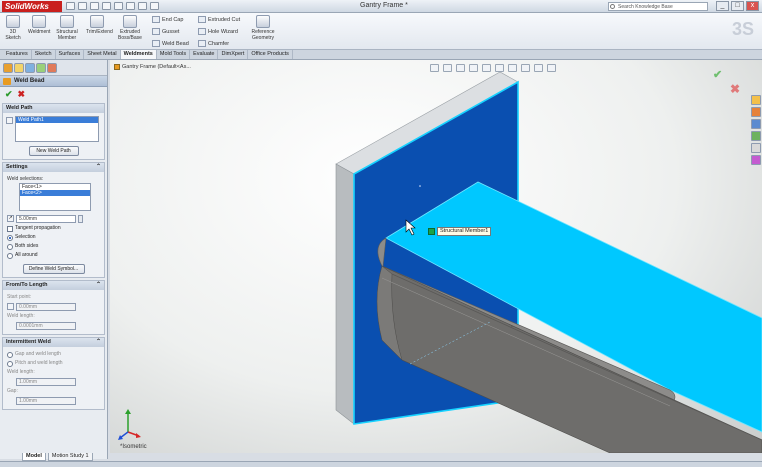 The height and width of the screenshot is (467, 762). I want to click on new-icon, so click(70, 6).